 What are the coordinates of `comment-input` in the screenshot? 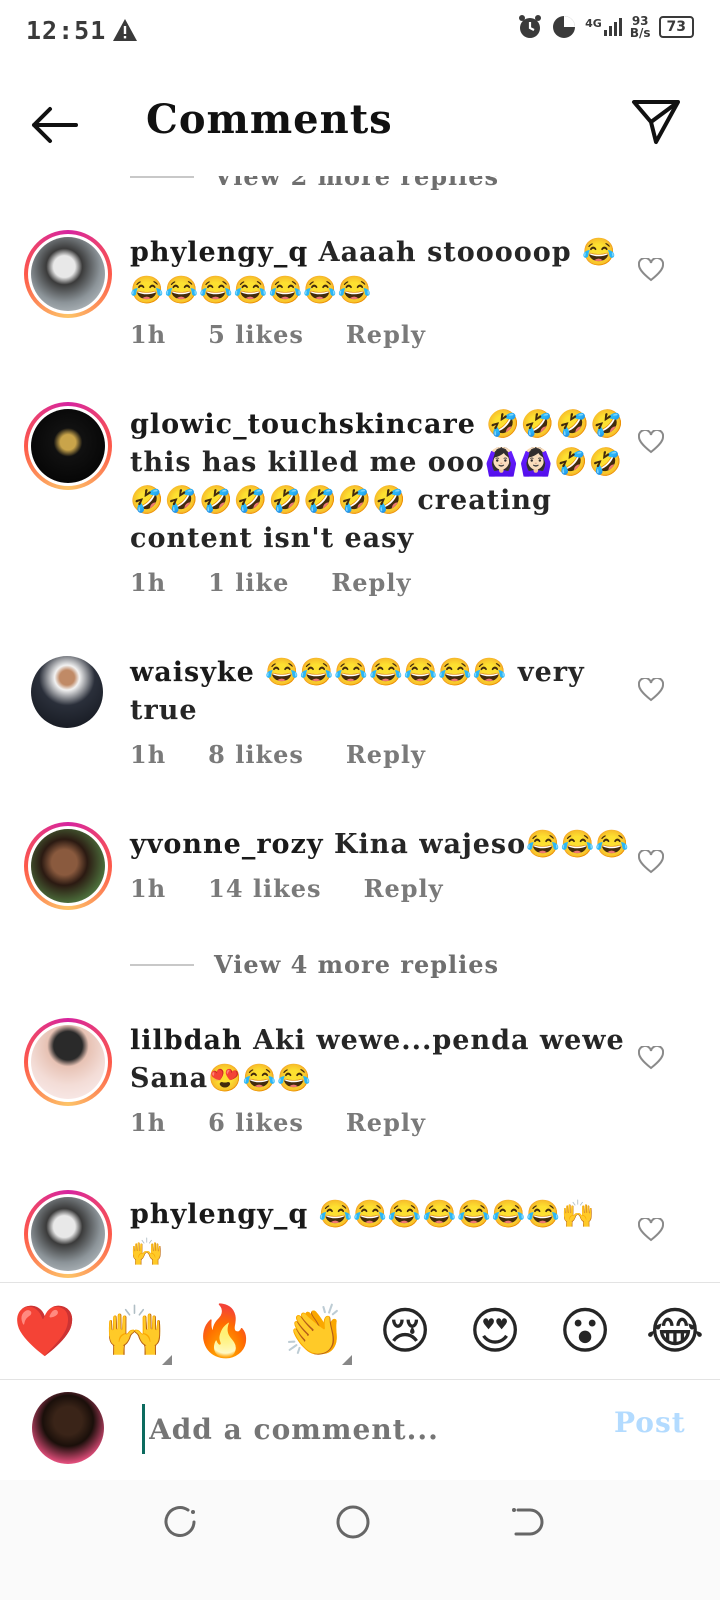 It's located at (361, 1429).